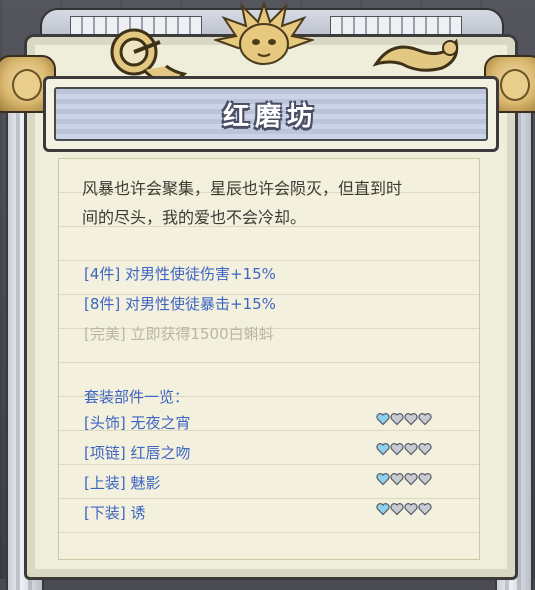  What do you see at coordinates (180, 304) in the screenshot?
I see `set-effect-8pc: [8件] 对男性使徒暴击+15%` at bounding box center [180, 304].